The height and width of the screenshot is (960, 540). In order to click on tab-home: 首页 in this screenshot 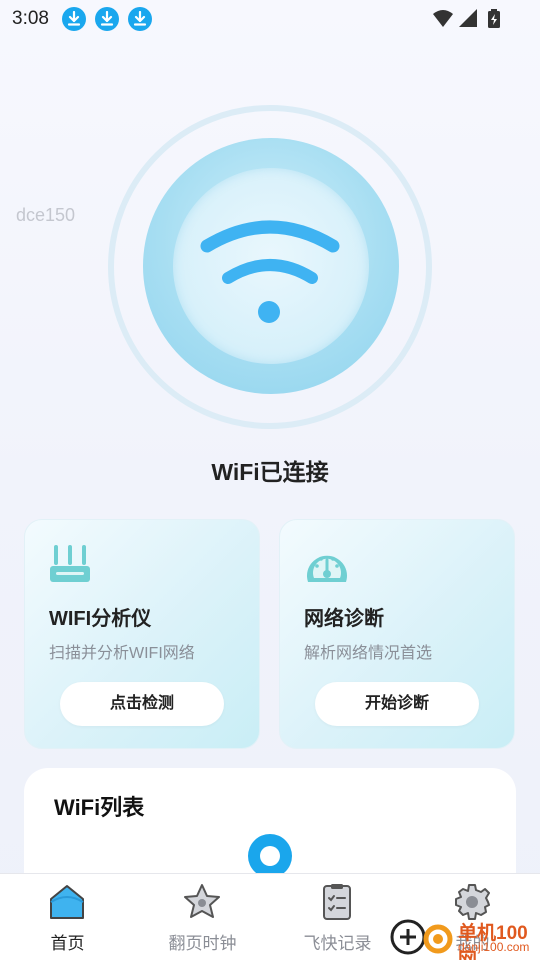, I will do `click(67, 917)`.